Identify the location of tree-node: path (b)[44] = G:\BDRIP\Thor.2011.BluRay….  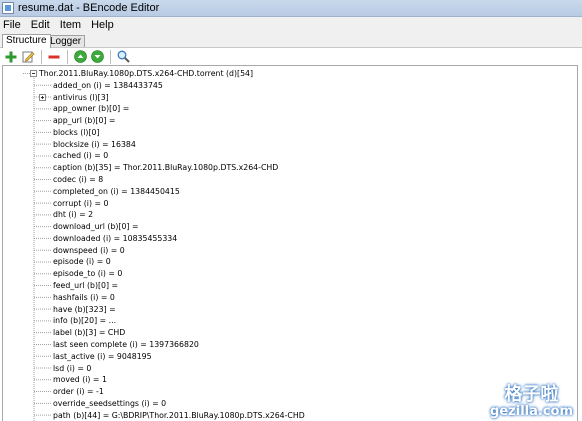
(179, 415).